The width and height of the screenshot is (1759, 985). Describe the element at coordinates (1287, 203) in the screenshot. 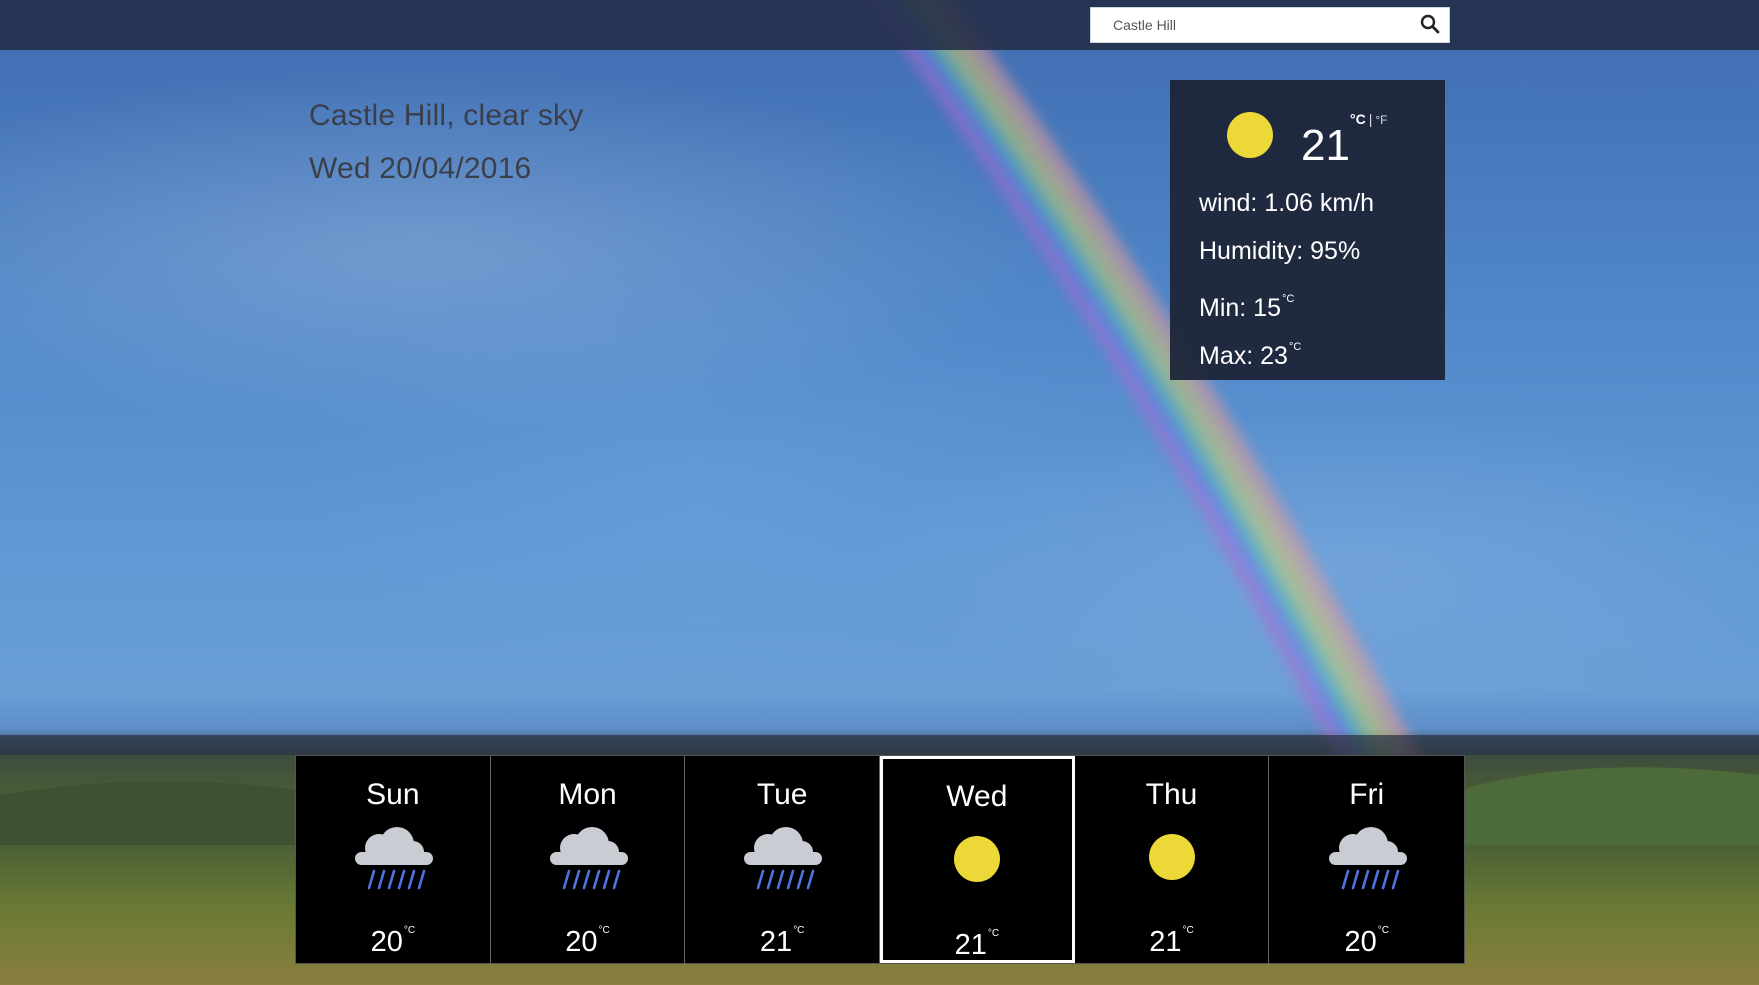

I see `wind-speed: wind: 1.06 km/h` at that location.